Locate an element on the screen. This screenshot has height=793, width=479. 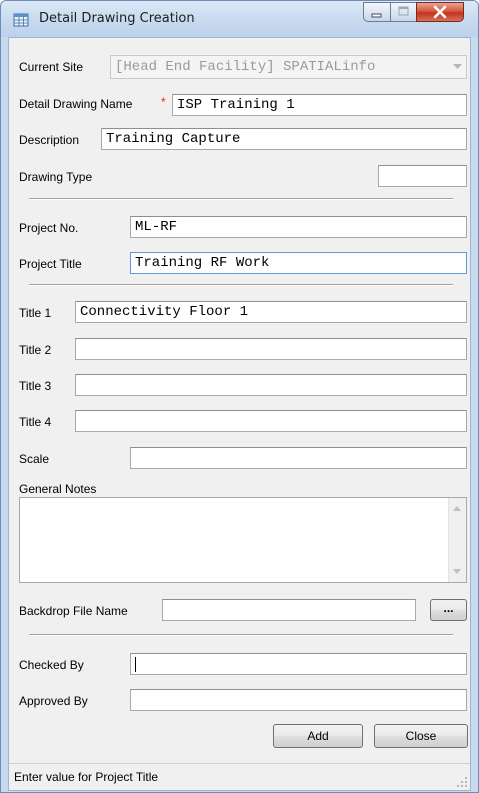
maximize-icon is located at coordinates (403, 11).